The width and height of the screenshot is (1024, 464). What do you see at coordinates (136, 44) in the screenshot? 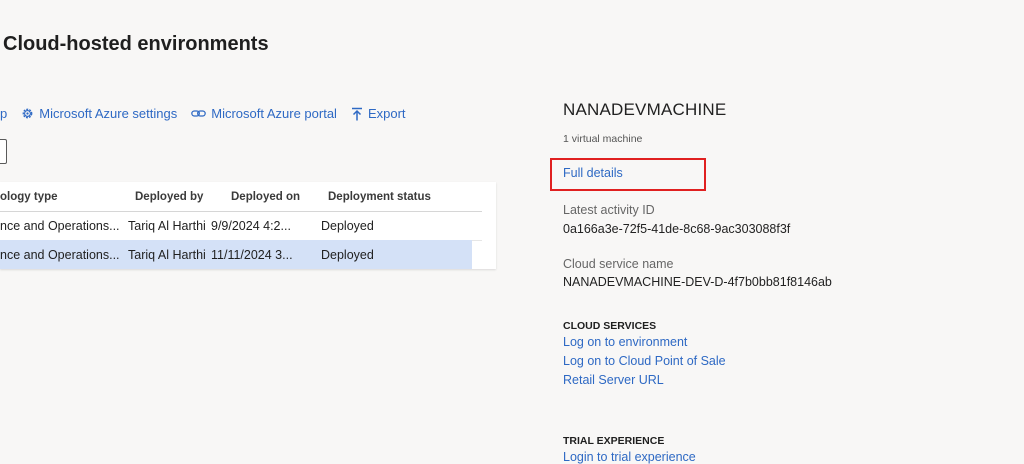
I see `page-title: Cloud-hosted environments` at bounding box center [136, 44].